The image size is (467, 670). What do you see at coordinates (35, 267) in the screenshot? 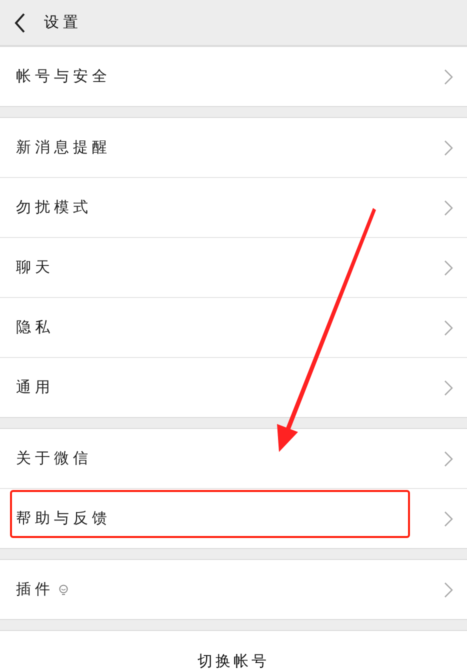
I see `item-label: 聊天` at bounding box center [35, 267].